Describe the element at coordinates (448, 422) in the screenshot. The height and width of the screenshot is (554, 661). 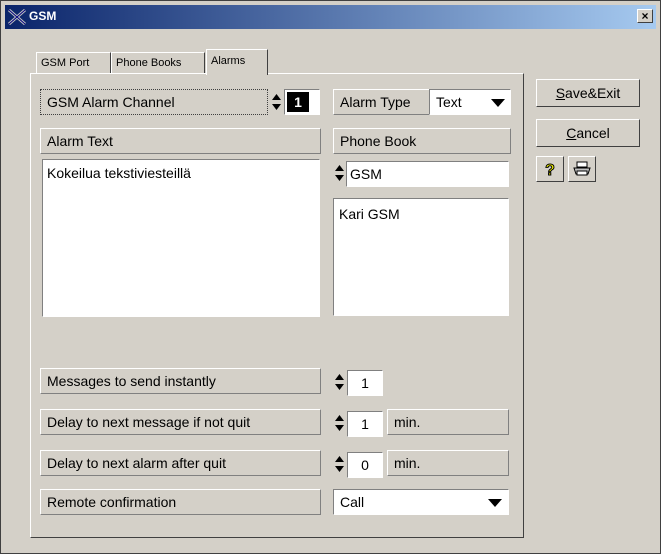
I see `delay-message-unit: min.` at that location.